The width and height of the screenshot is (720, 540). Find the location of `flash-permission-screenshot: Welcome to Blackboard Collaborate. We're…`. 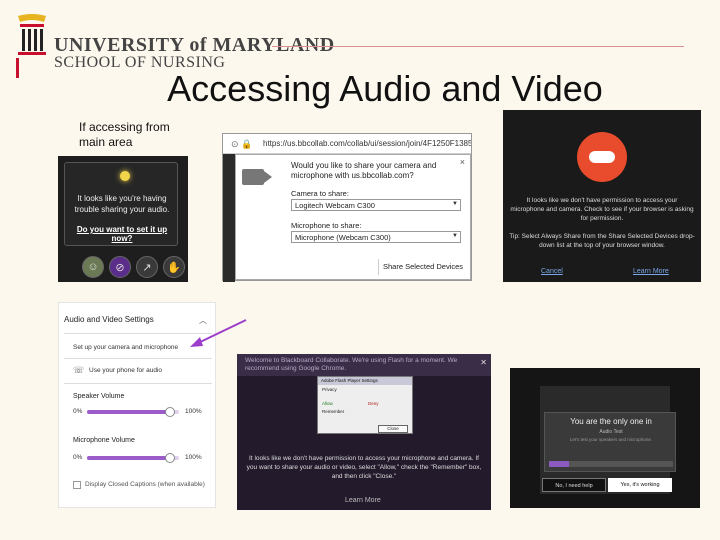

flash-permission-screenshot: Welcome to Blackboard Collaborate. We're… is located at coordinates (364, 432).